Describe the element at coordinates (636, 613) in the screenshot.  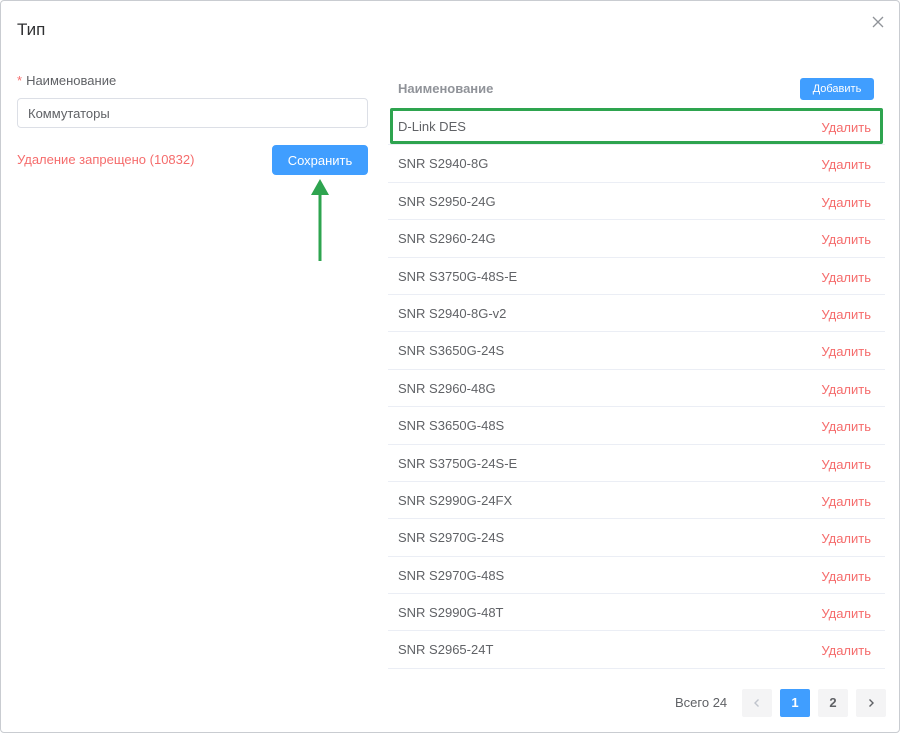
I see `table-row: SNR S2990G-48T Удалить` at that location.